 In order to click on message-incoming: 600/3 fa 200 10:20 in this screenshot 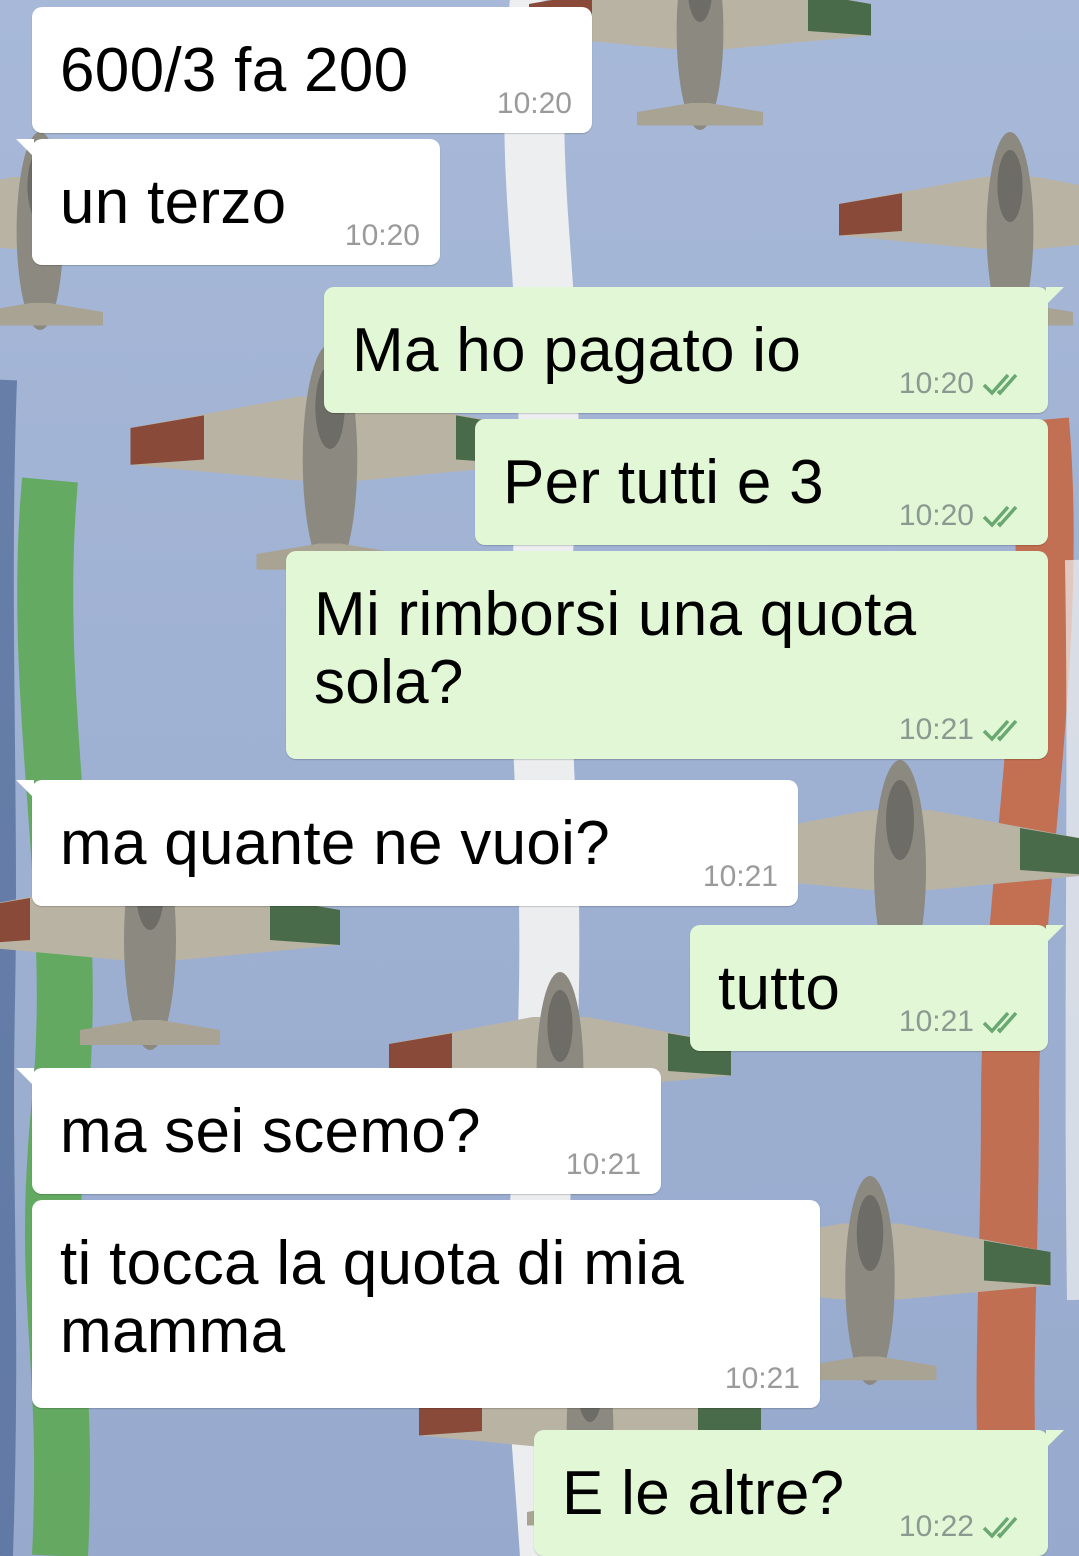, I will do `click(312, 70)`.